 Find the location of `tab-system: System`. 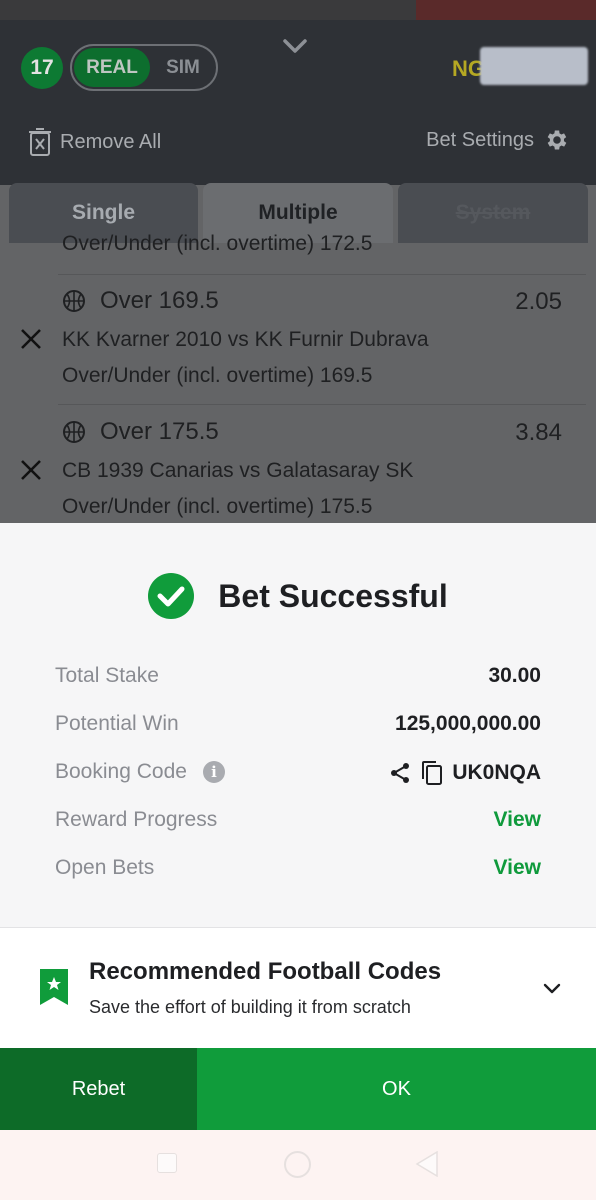

tab-system: System is located at coordinates (493, 213).